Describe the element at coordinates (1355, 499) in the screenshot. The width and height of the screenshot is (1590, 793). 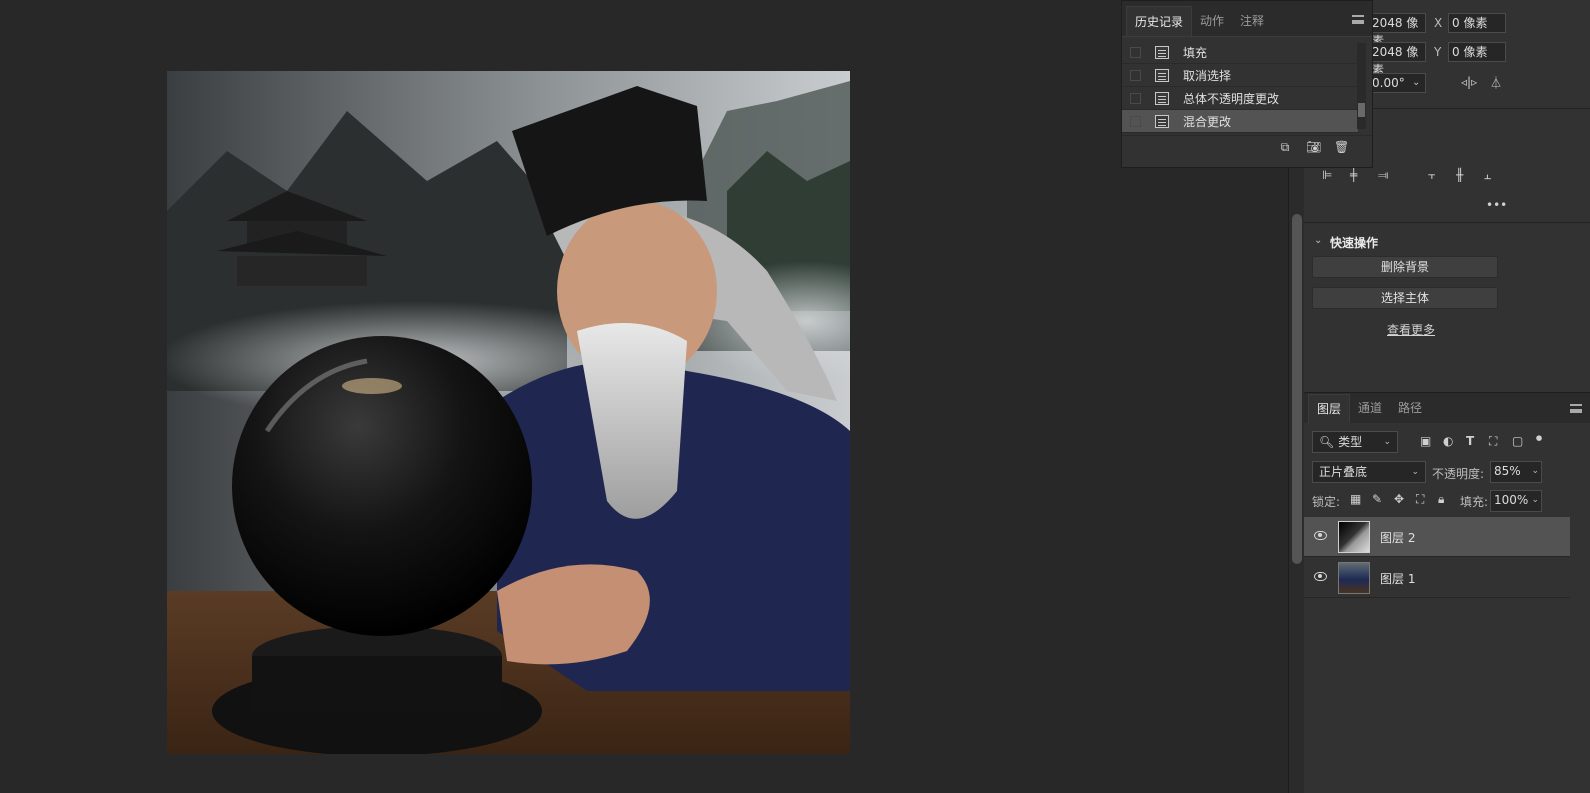
I see `lock-transparency-icon: ▦` at that location.